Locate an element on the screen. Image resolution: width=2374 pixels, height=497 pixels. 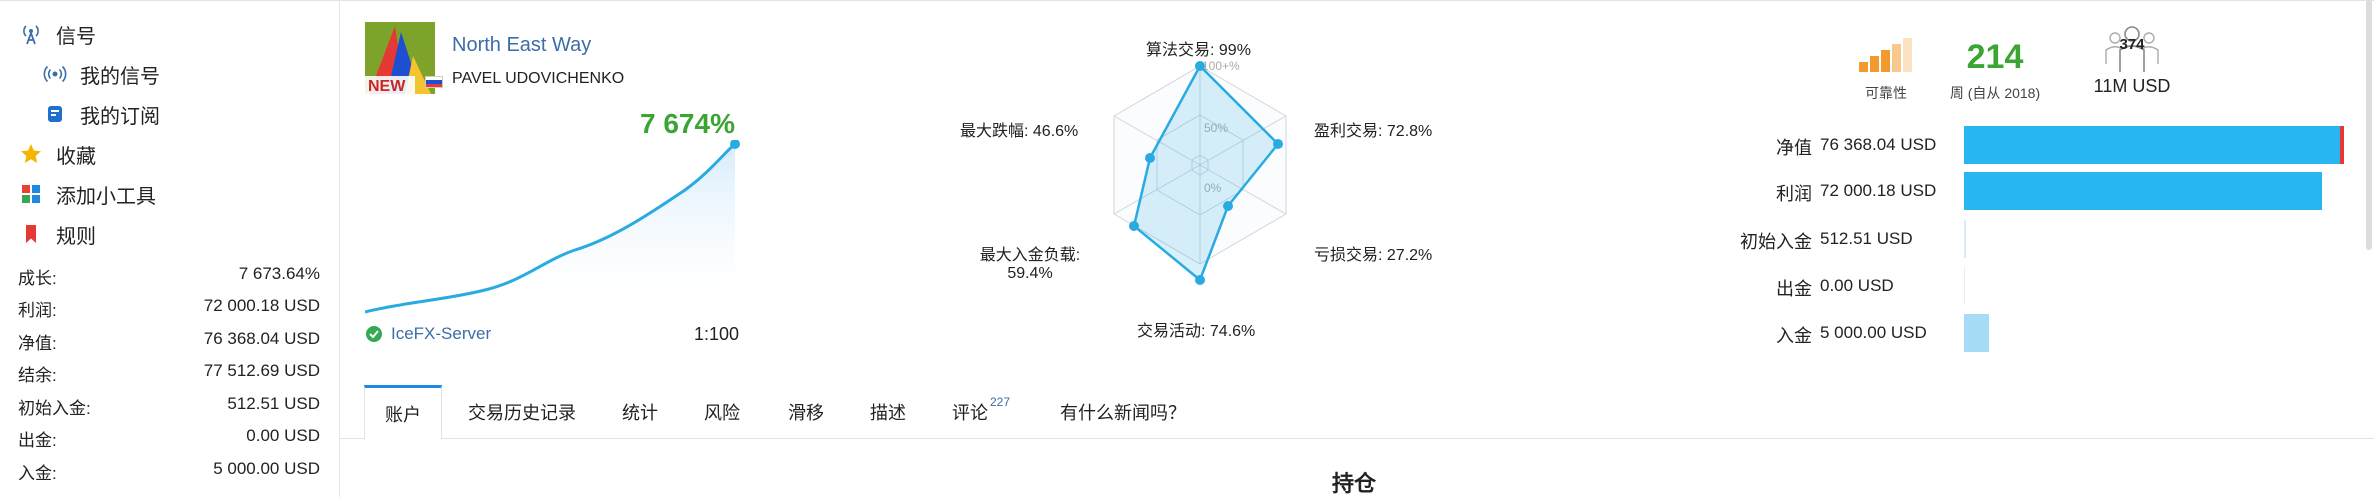
tab-description: 描述 is located at coordinates (888, 412).